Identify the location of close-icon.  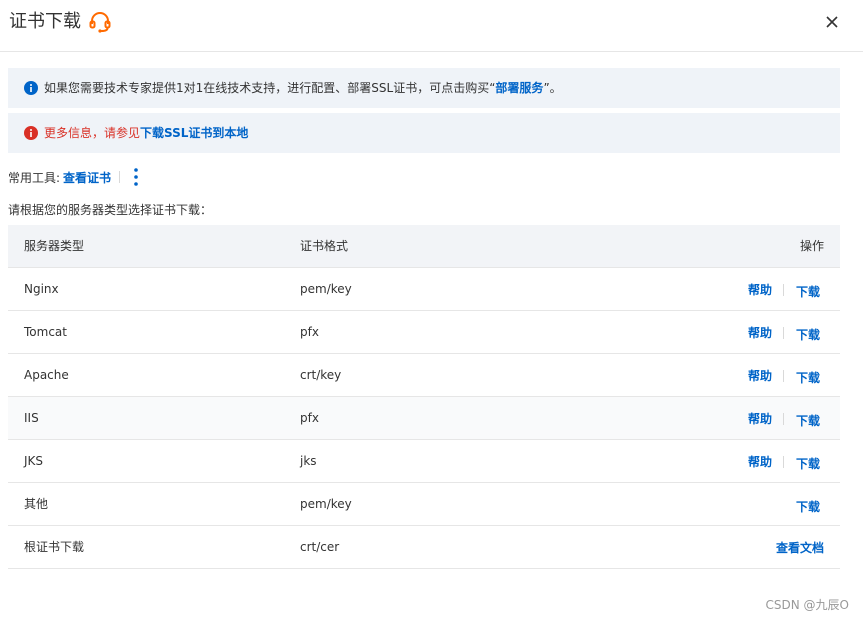
(832, 22).